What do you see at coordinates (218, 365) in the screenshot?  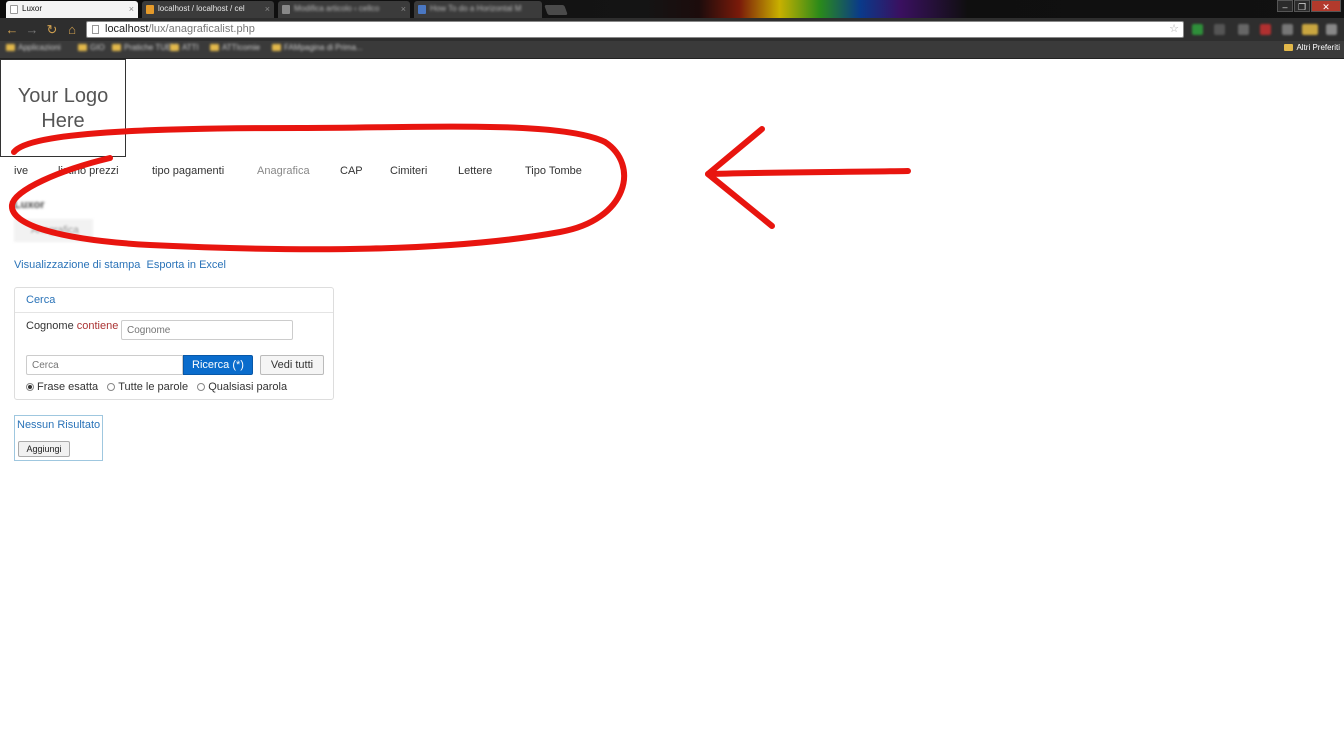 I see `search-button: Ricerca (*)` at bounding box center [218, 365].